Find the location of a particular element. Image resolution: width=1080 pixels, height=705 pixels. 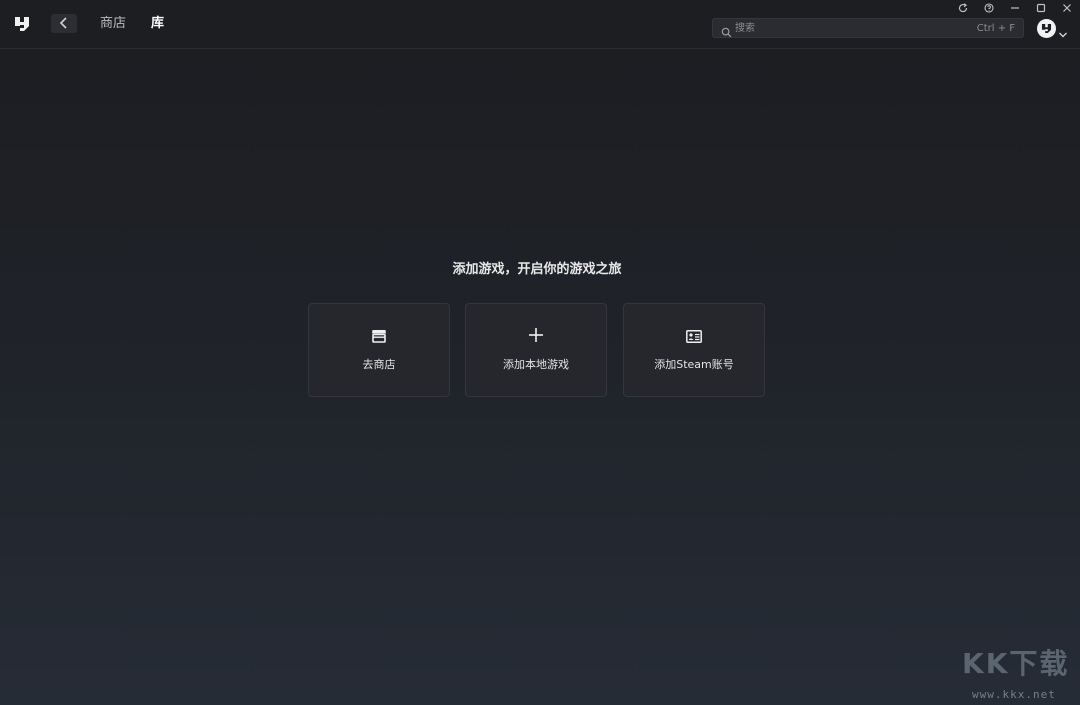

chevron-down-icon is located at coordinates (1063, 31).